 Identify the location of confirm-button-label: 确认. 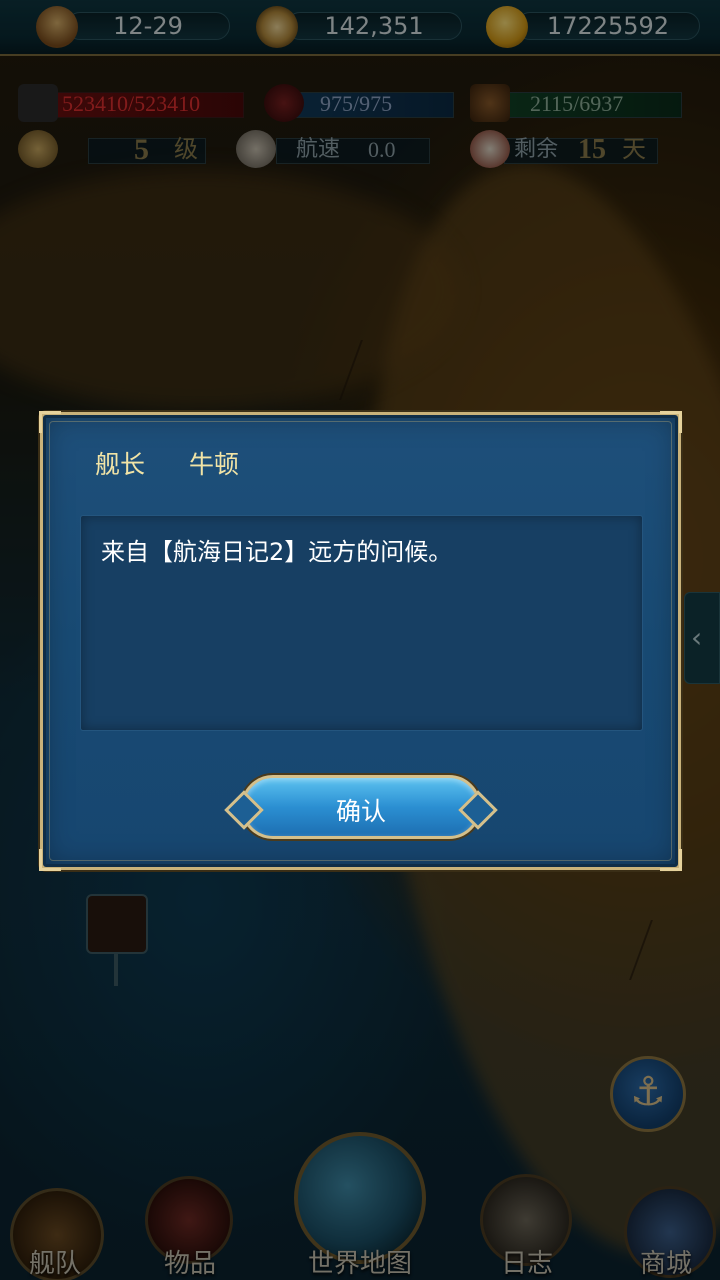
(360, 811).